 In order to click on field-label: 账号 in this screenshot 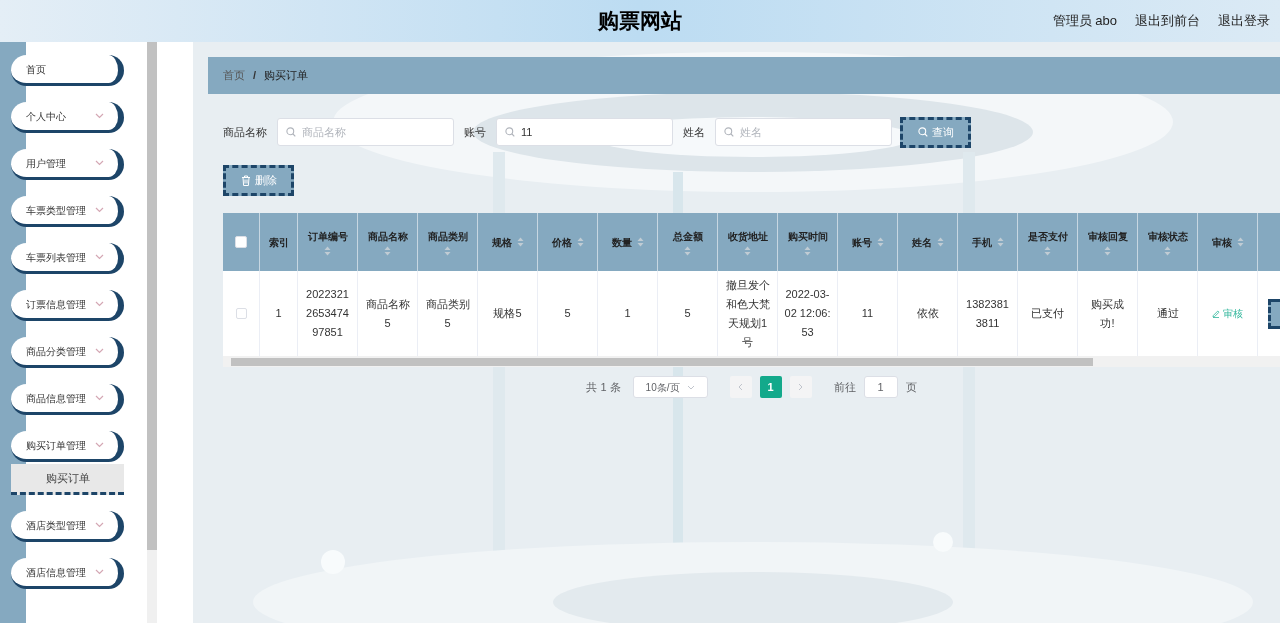, I will do `click(475, 132)`.